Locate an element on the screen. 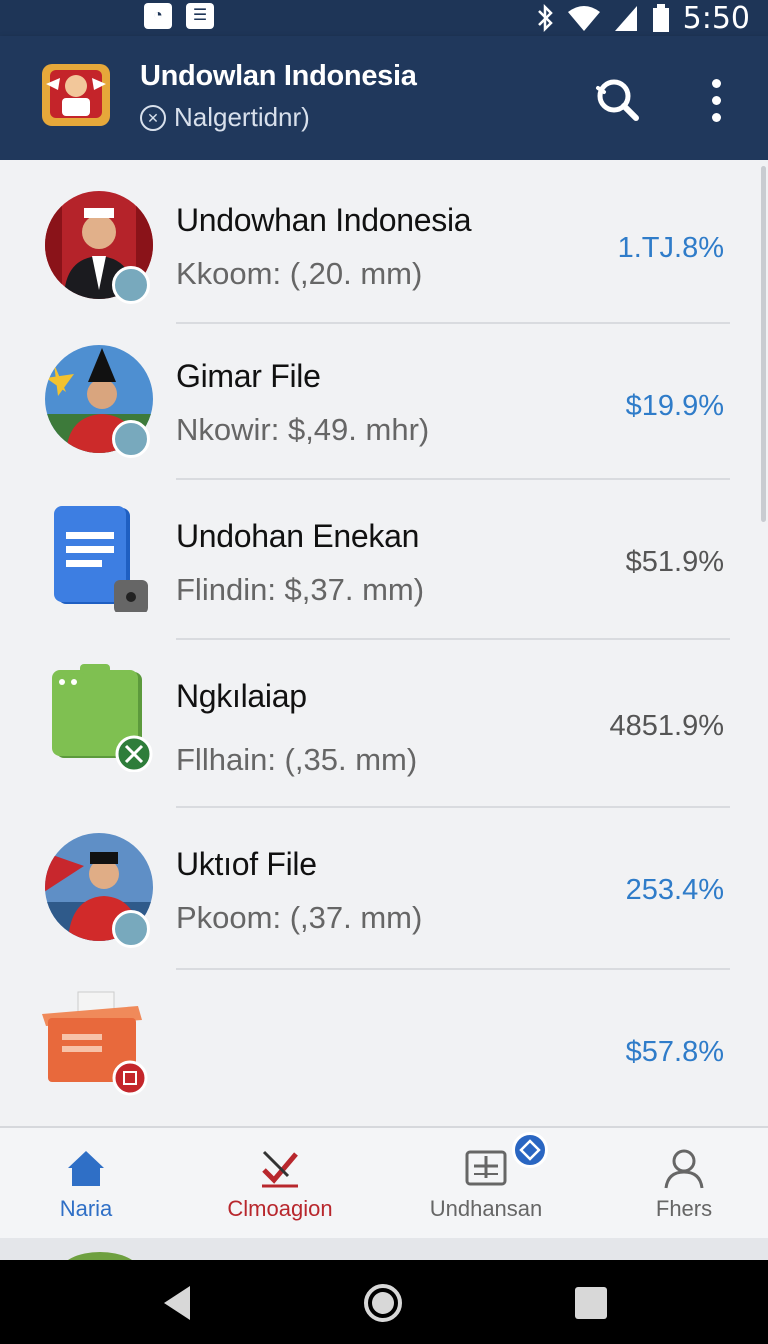 This screenshot has height=1344, width=768. system-navigation-bar is located at coordinates (384, 1302).